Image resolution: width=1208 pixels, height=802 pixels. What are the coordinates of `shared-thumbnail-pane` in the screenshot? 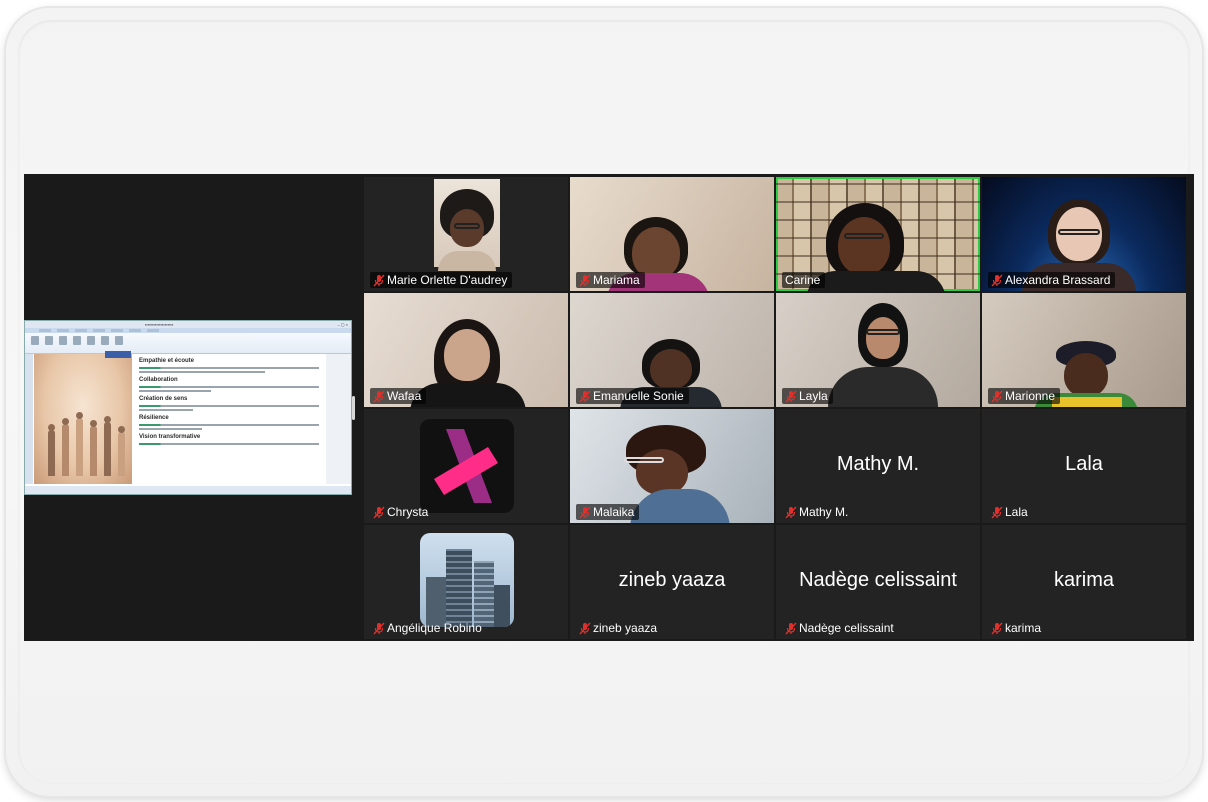 It's located at (29, 419).